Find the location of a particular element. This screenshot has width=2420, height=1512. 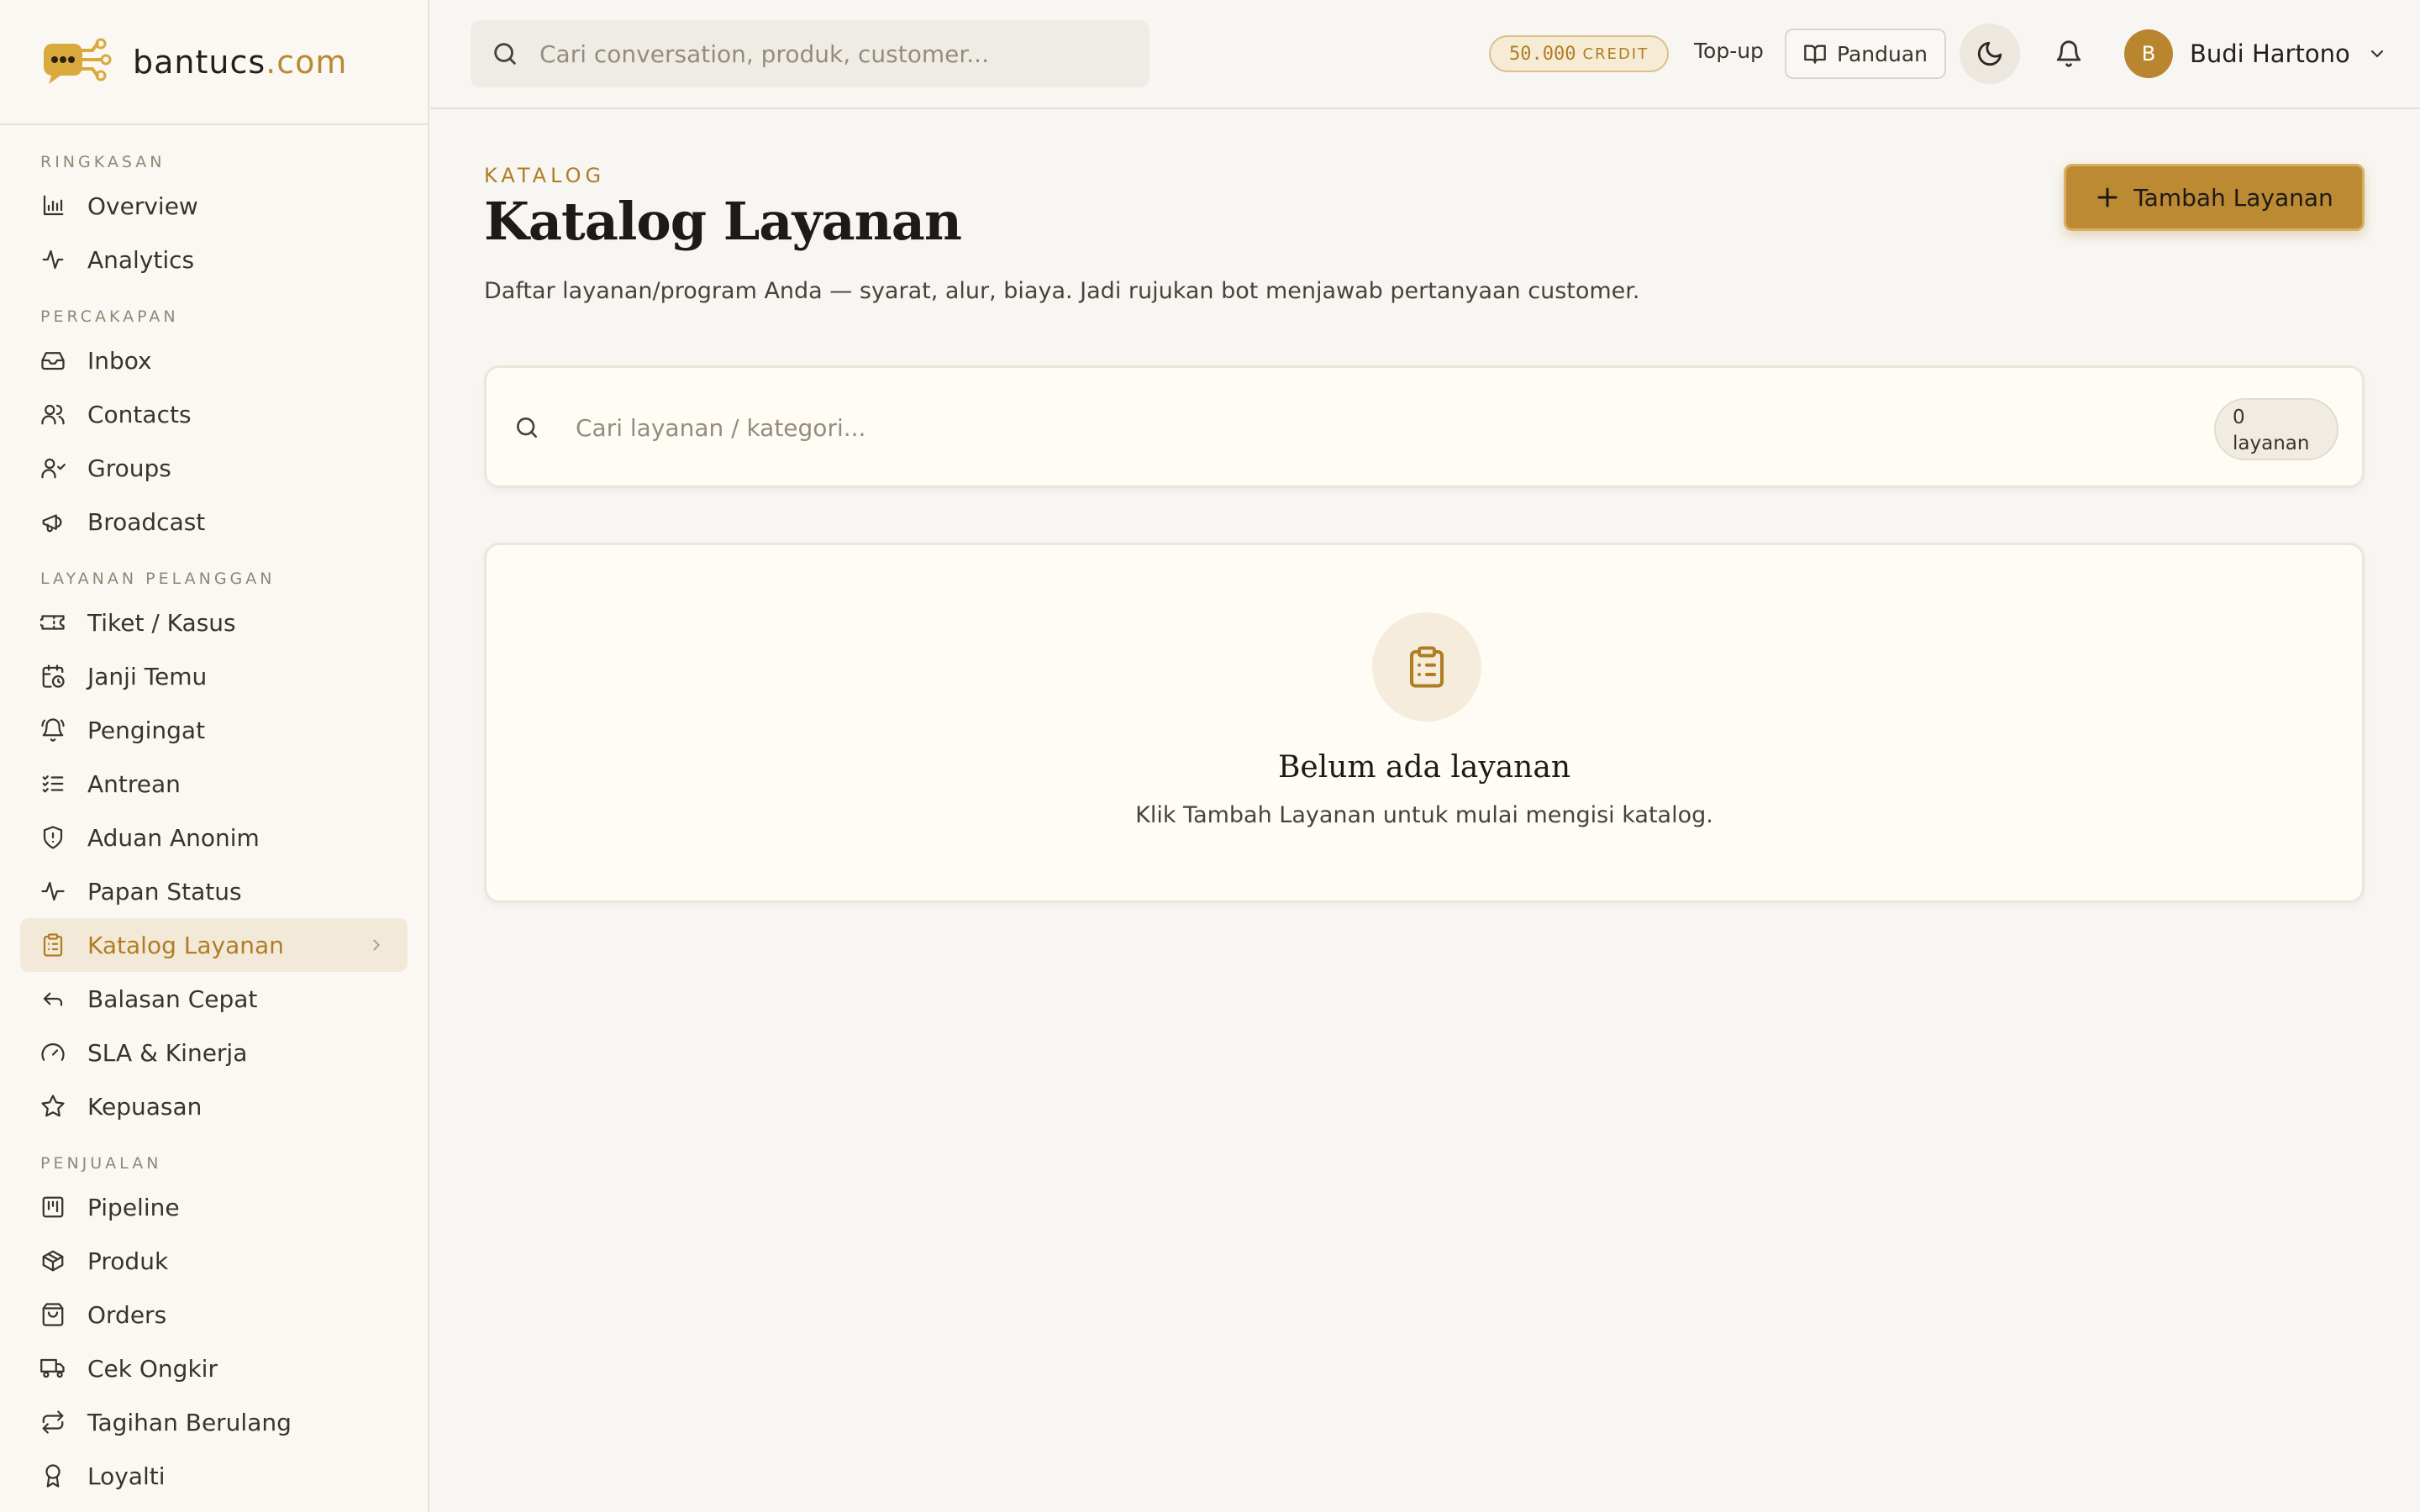

activity-icon is located at coordinates (53, 259).